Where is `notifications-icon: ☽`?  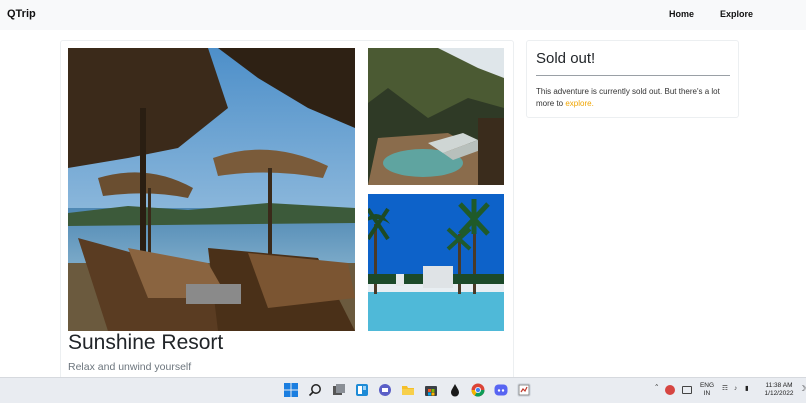 notifications-icon: ☽ is located at coordinates (802, 389).